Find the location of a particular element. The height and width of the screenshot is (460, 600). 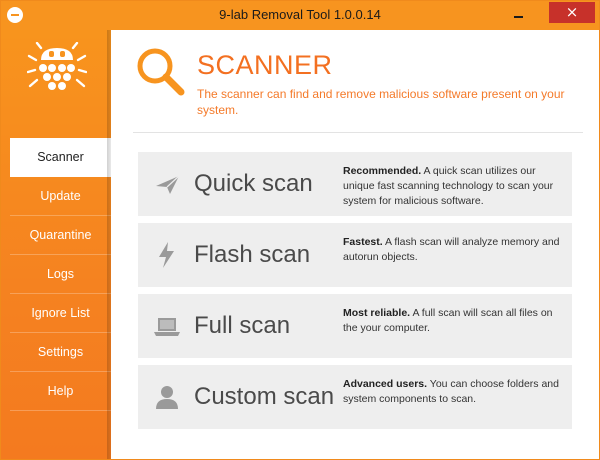

header-divider is located at coordinates (358, 132).